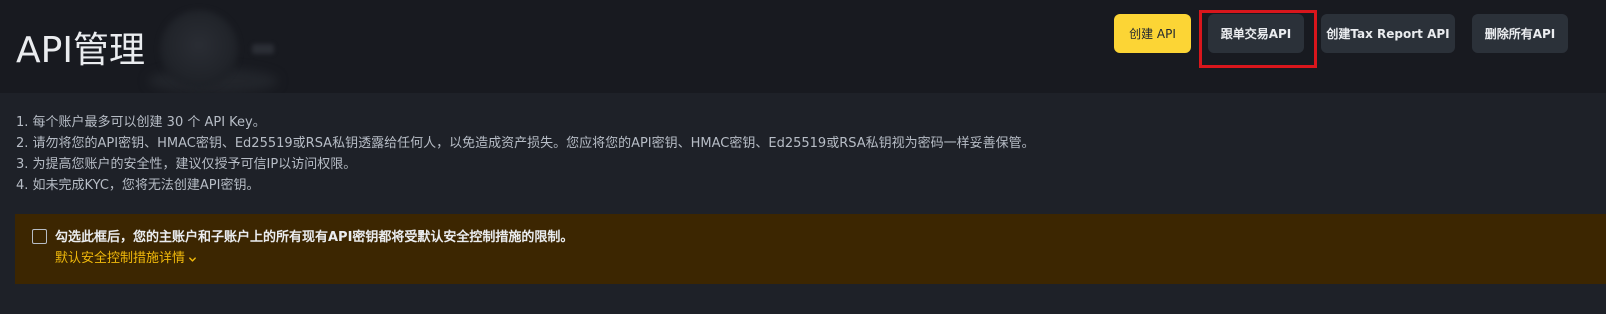 This screenshot has width=1606, height=314. I want to click on create-api-button: 创建 API, so click(1152, 33).